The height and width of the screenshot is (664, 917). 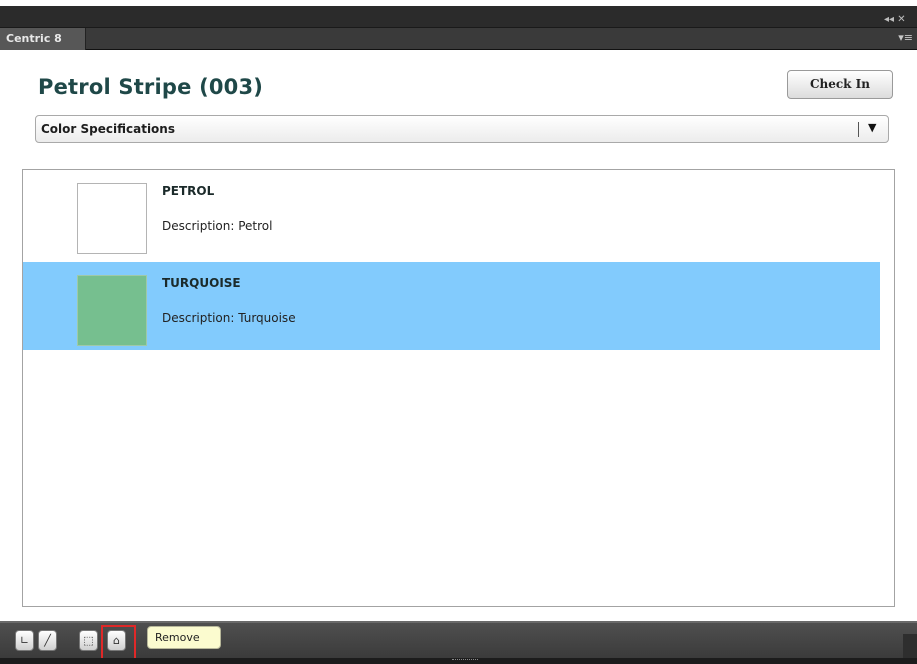 What do you see at coordinates (88, 640) in the screenshot?
I see `add-palette-icon: ⬚` at bounding box center [88, 640].